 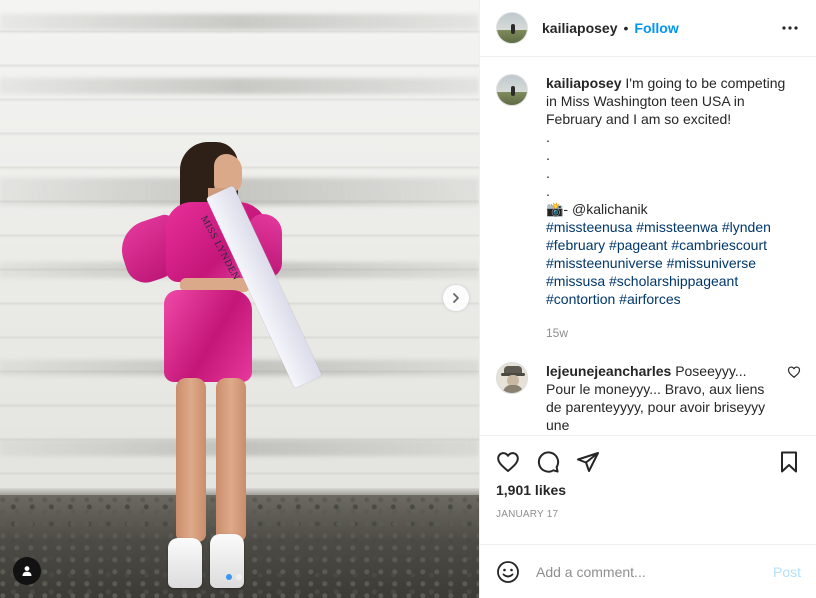 I want to click on caption-username: kailiaposey, so click(x=584, y=83).